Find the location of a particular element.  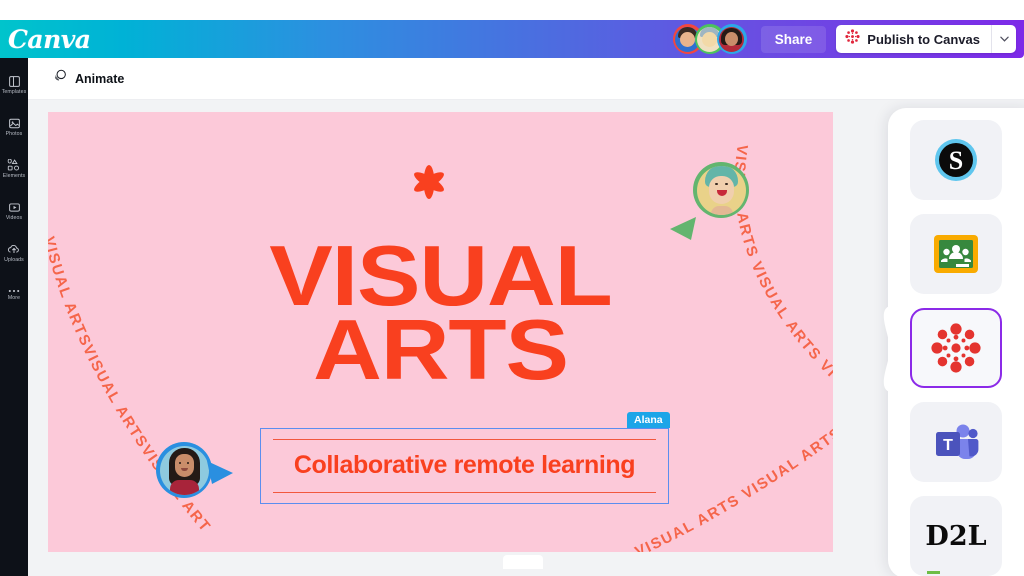

selected-text-box: Collaborative remote learning Alana is located at coordinates (465, 458).